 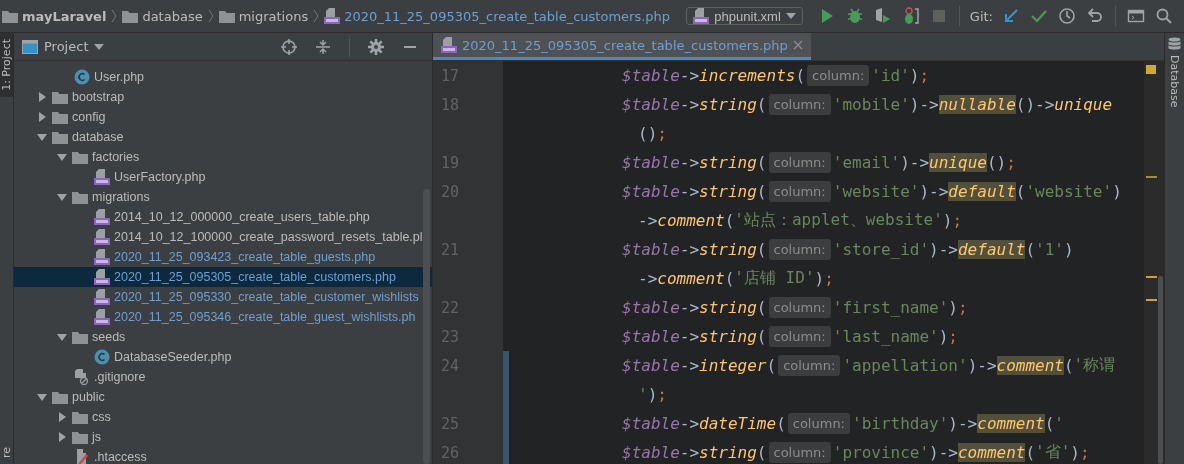 What do you see at coordinates (82, 456) in the screenshot?
I see `config-file-icon` at bounding box center [82, 456].